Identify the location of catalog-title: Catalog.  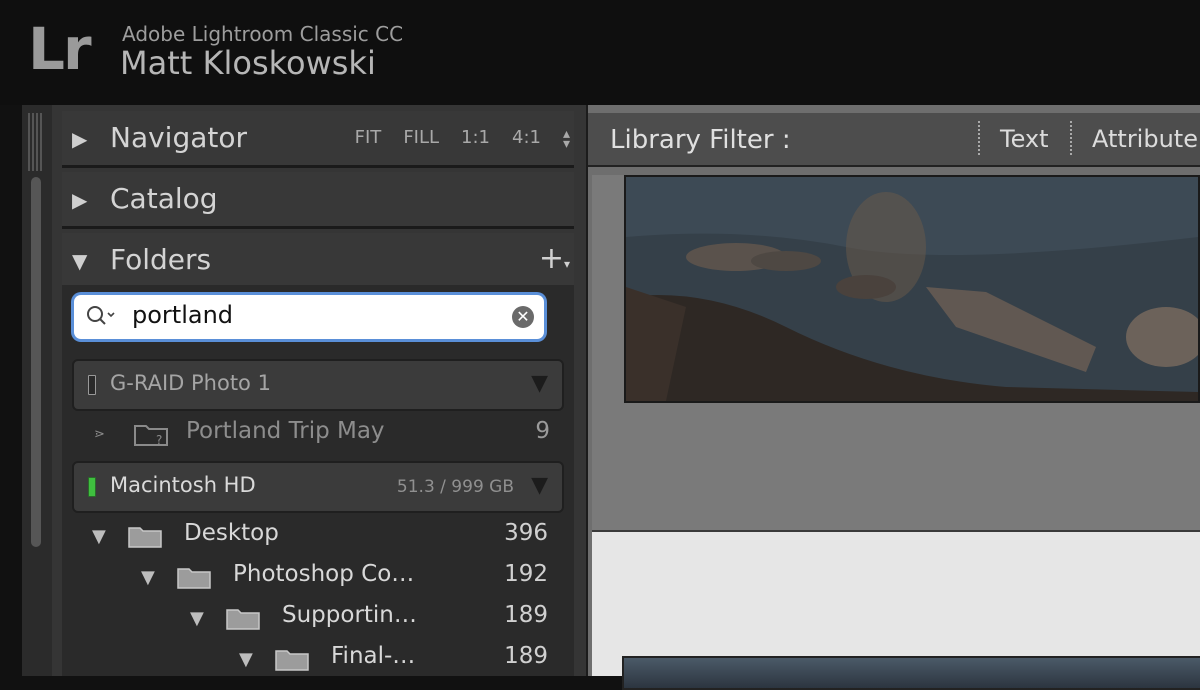
(164, 198).